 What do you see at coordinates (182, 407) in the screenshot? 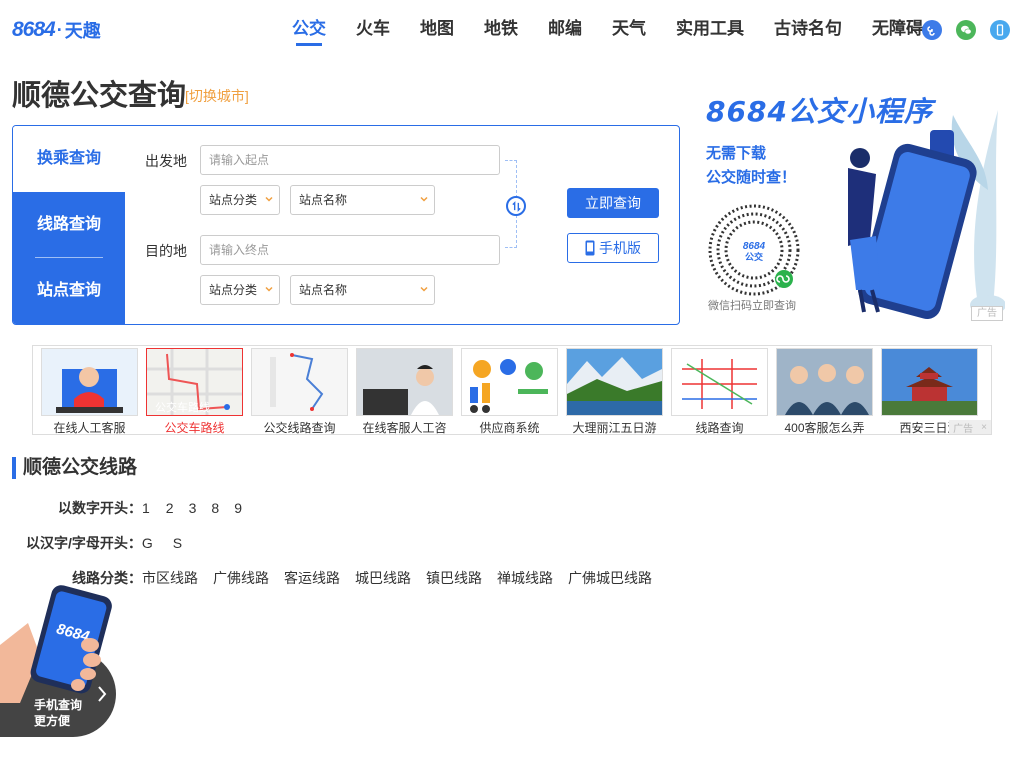
I see `map-overlay-label: 公交车路线` at bounding box center [182, 407].